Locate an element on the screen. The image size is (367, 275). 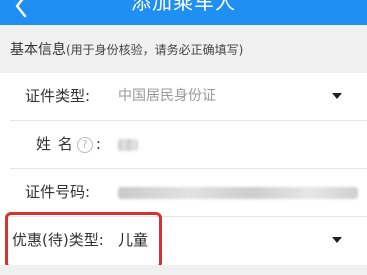
discount-type-label: 优惠(待)类型: is located at coordinates (58, 240).